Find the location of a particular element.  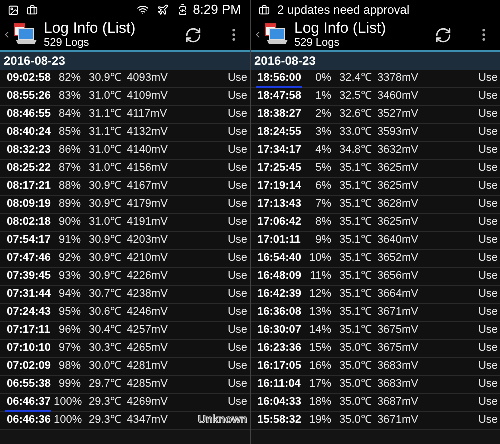

voltage-cell-text: 4179mV is located at coordinates (147, 204).